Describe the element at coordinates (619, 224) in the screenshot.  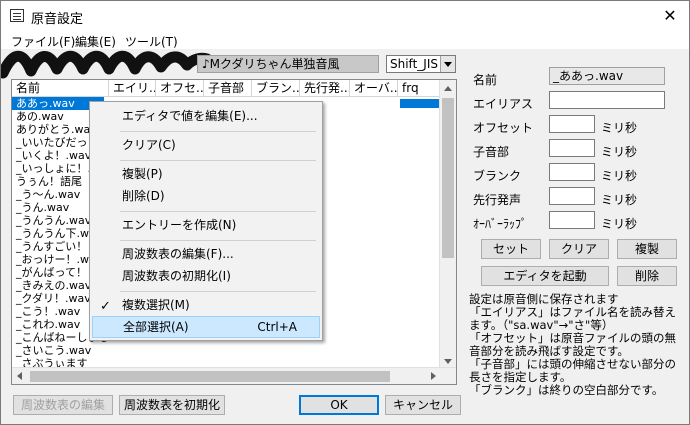
I see `overlap-unit: ミリ秒` at that location.